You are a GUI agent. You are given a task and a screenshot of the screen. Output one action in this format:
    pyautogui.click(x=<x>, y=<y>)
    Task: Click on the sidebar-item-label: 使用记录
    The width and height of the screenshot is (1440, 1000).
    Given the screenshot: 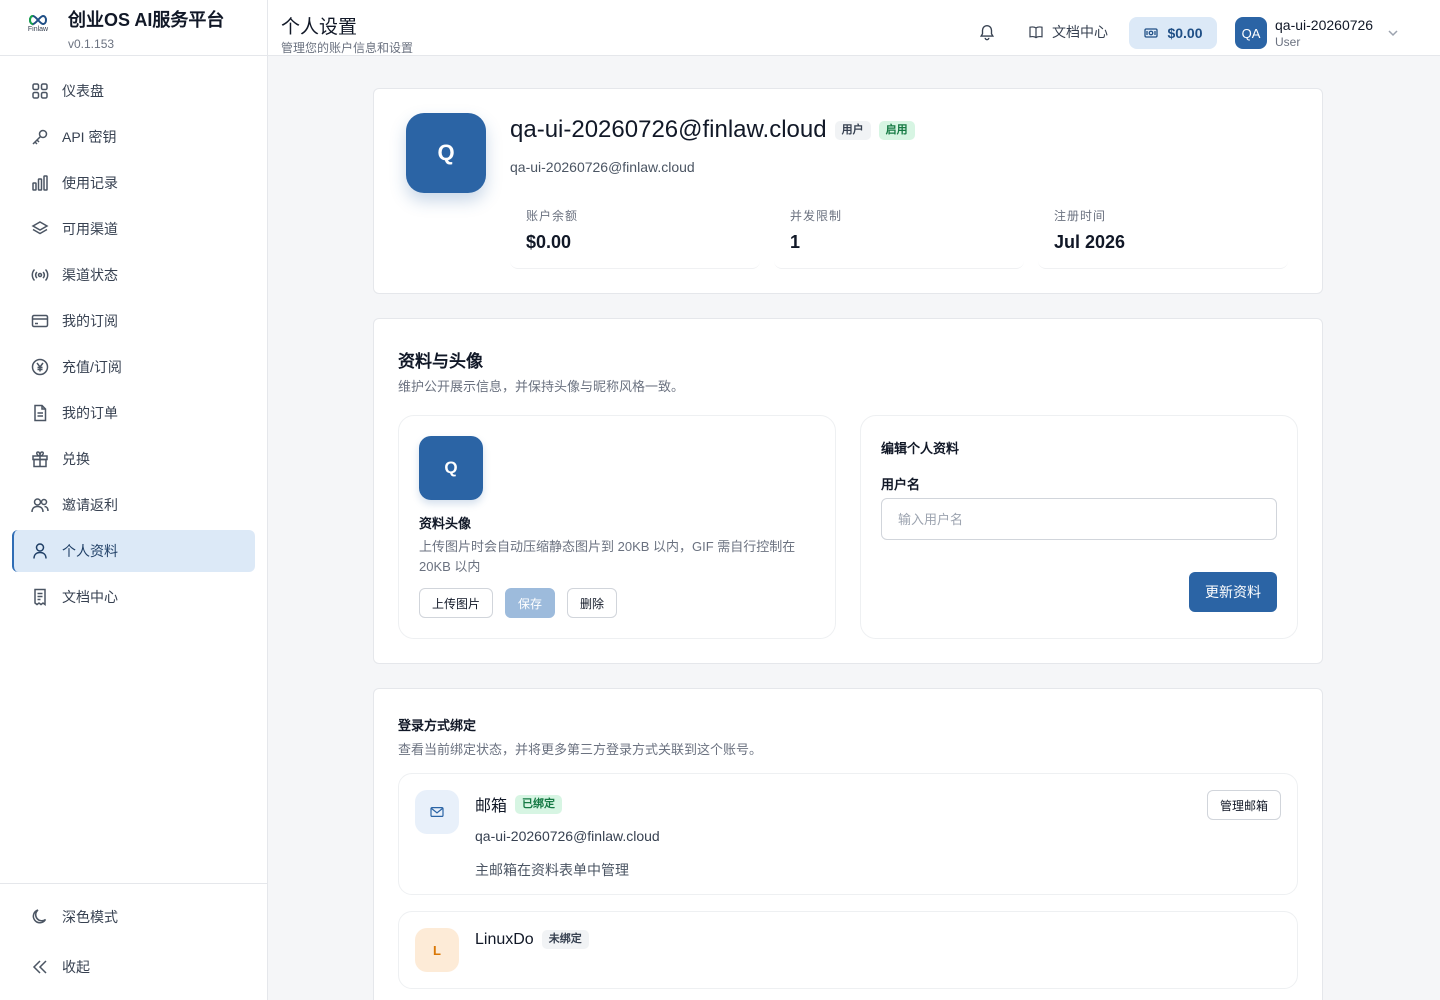 What is the action you would take?
    pyautogui.click(x=90, y=183)
    